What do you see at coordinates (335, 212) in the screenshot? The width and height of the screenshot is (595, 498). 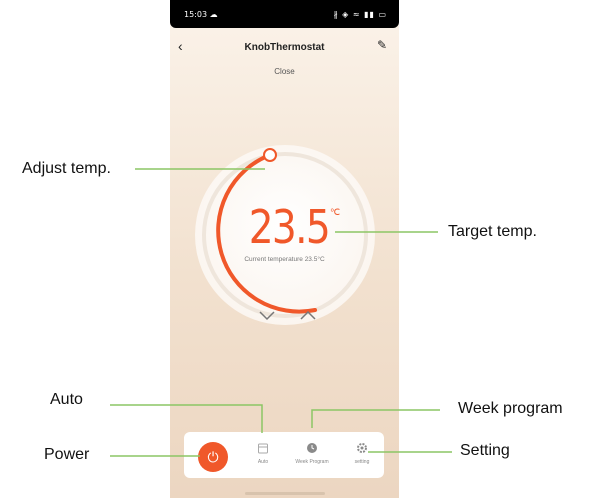 I see `temp-unit: ℃` at bounding box center [335, 212].